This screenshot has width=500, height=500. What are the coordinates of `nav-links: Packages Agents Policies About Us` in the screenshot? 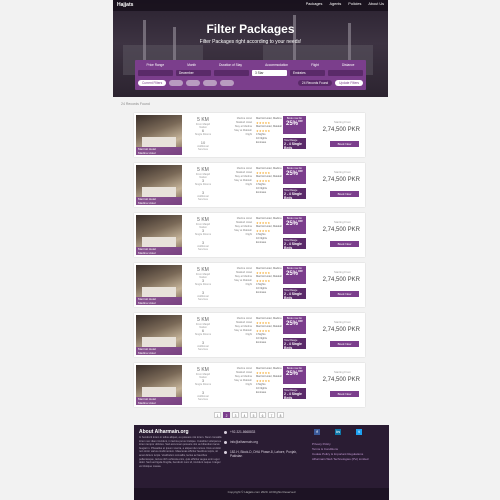 It's located at (345, 4).